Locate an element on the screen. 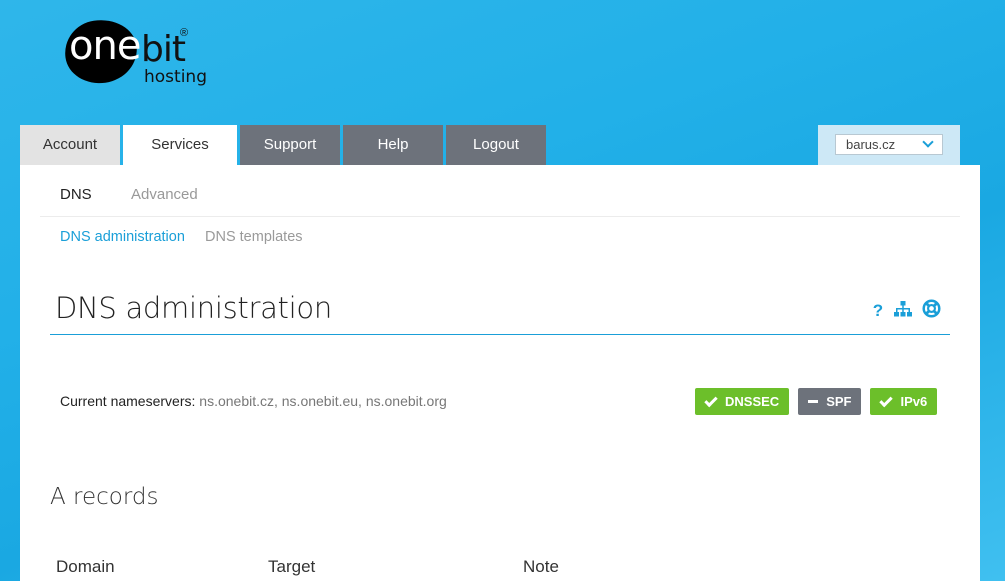 This screenshot has width=1005, height=581. spf-badge-label: SPF is located at coordinates (839, 401).